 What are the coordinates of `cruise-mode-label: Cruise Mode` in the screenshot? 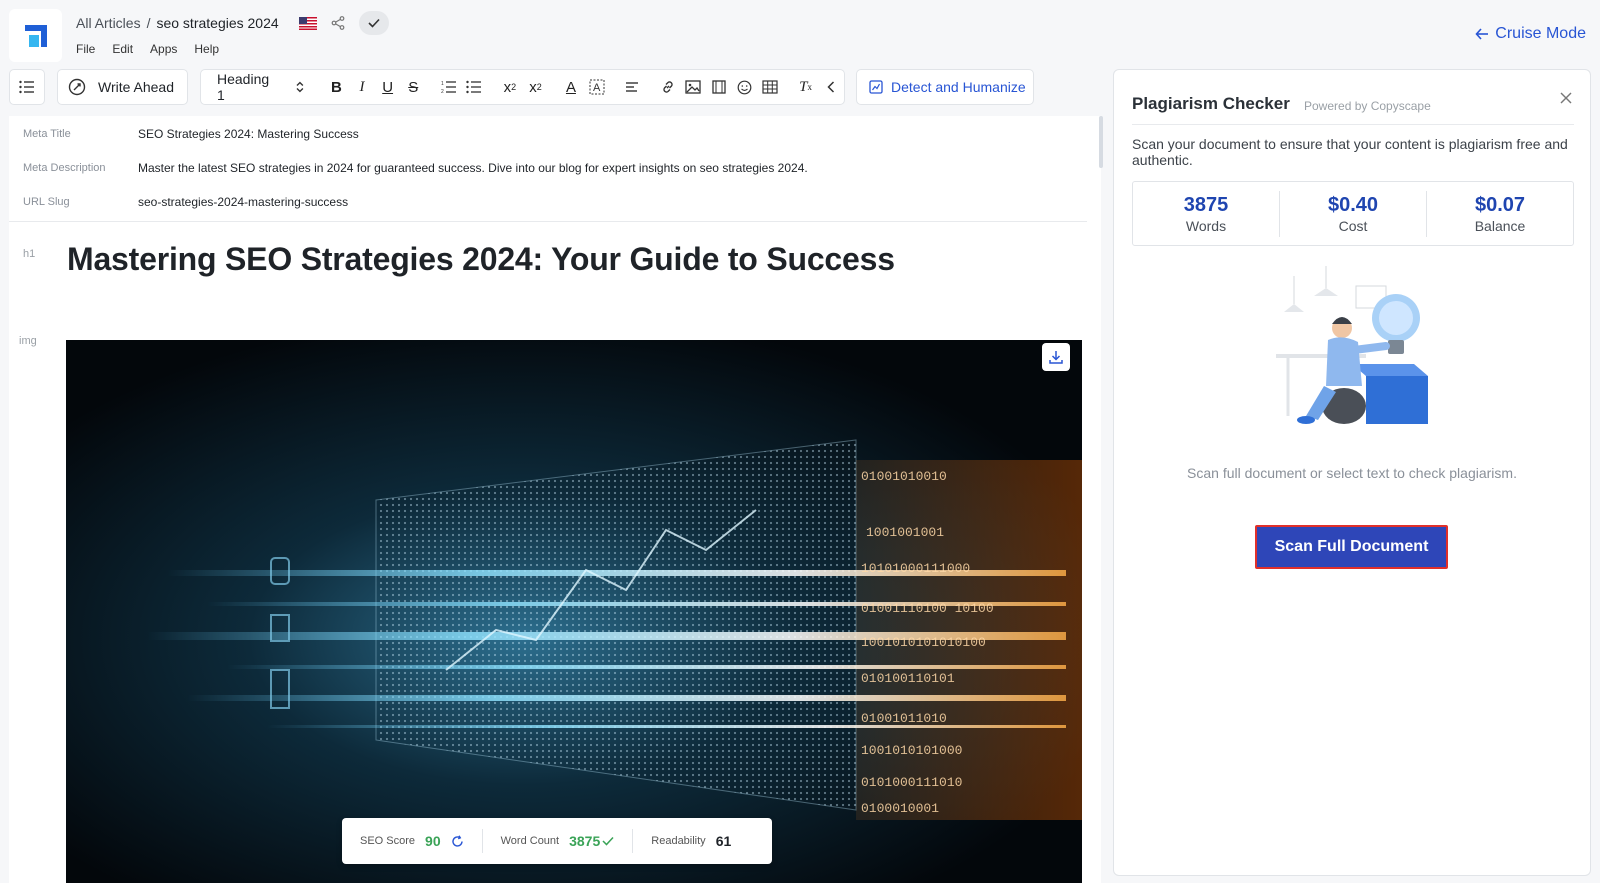 It's located at (1540, 33).